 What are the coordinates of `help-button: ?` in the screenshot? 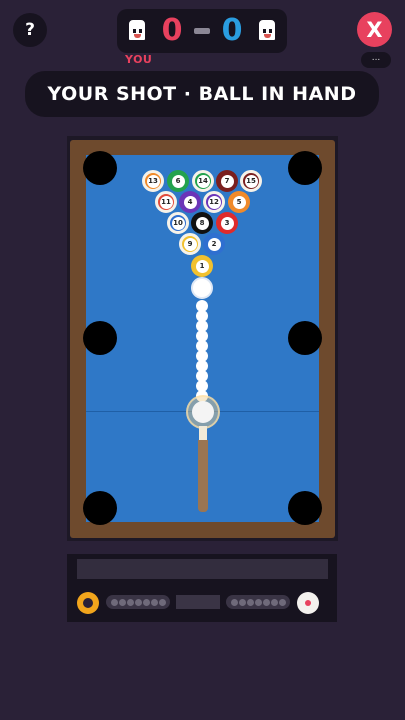 It's located at (30, 30).